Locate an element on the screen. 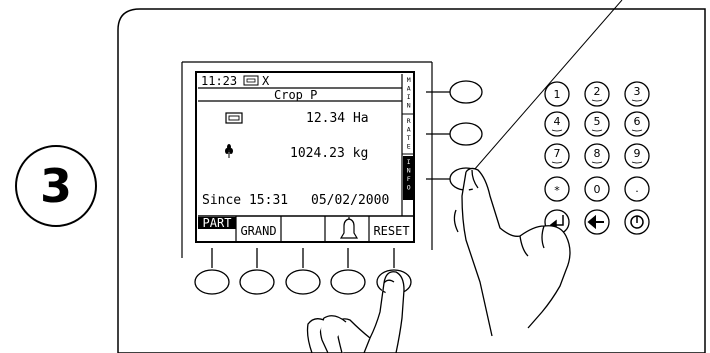 The height and width of the screenshot is (353, 710). bottom-buttons is located at coordinates (303, 271).